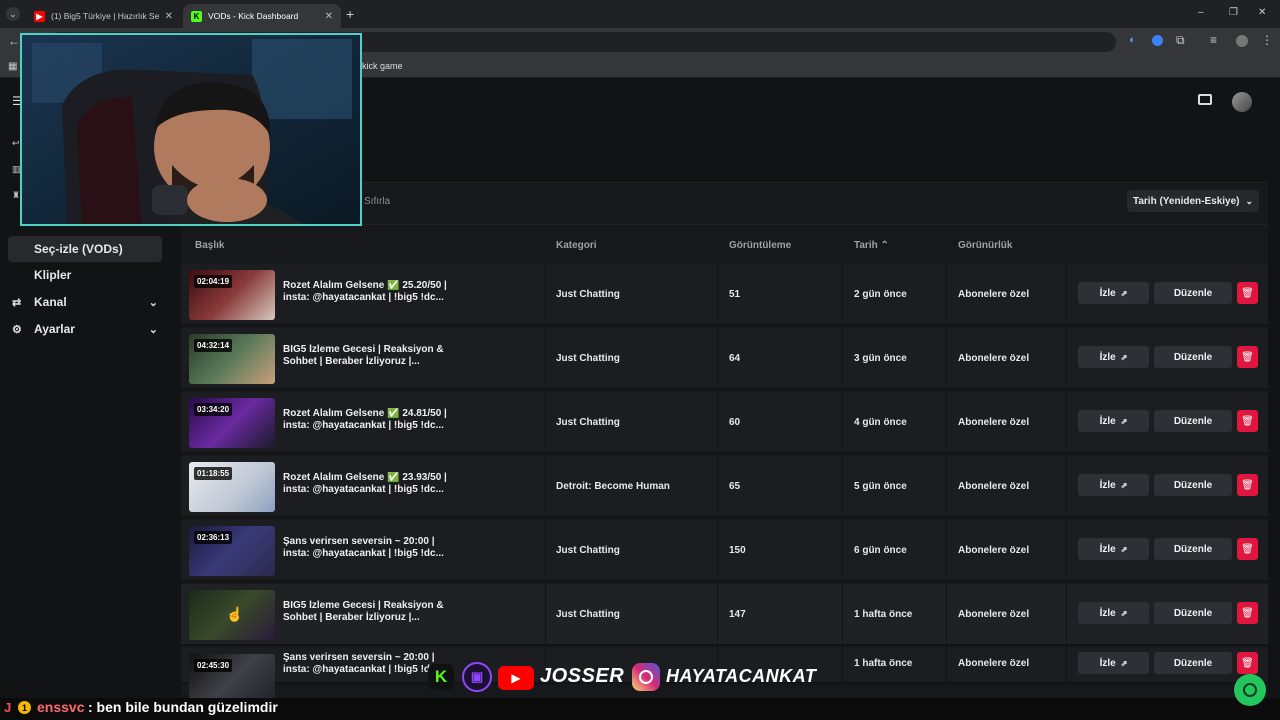 The height and width of the screenshot is (720, 1280). I want to click on chevron-down-icon: ⌄, so click(153, 302).